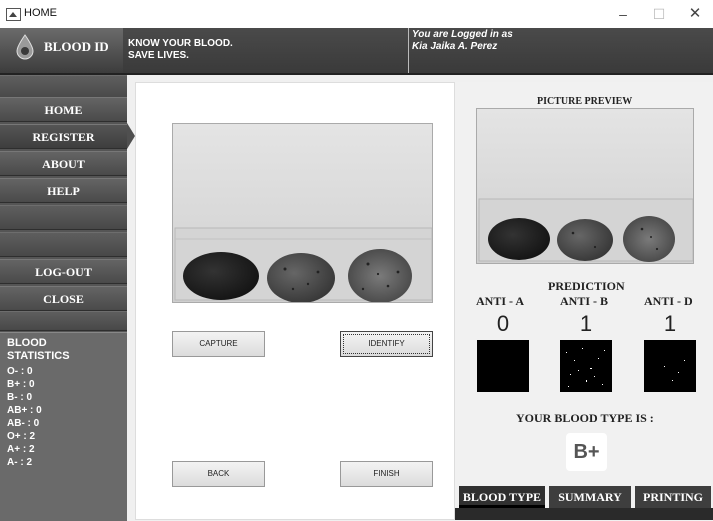  I want to click on sidebar-item-home: HOME, so click(63, 109).